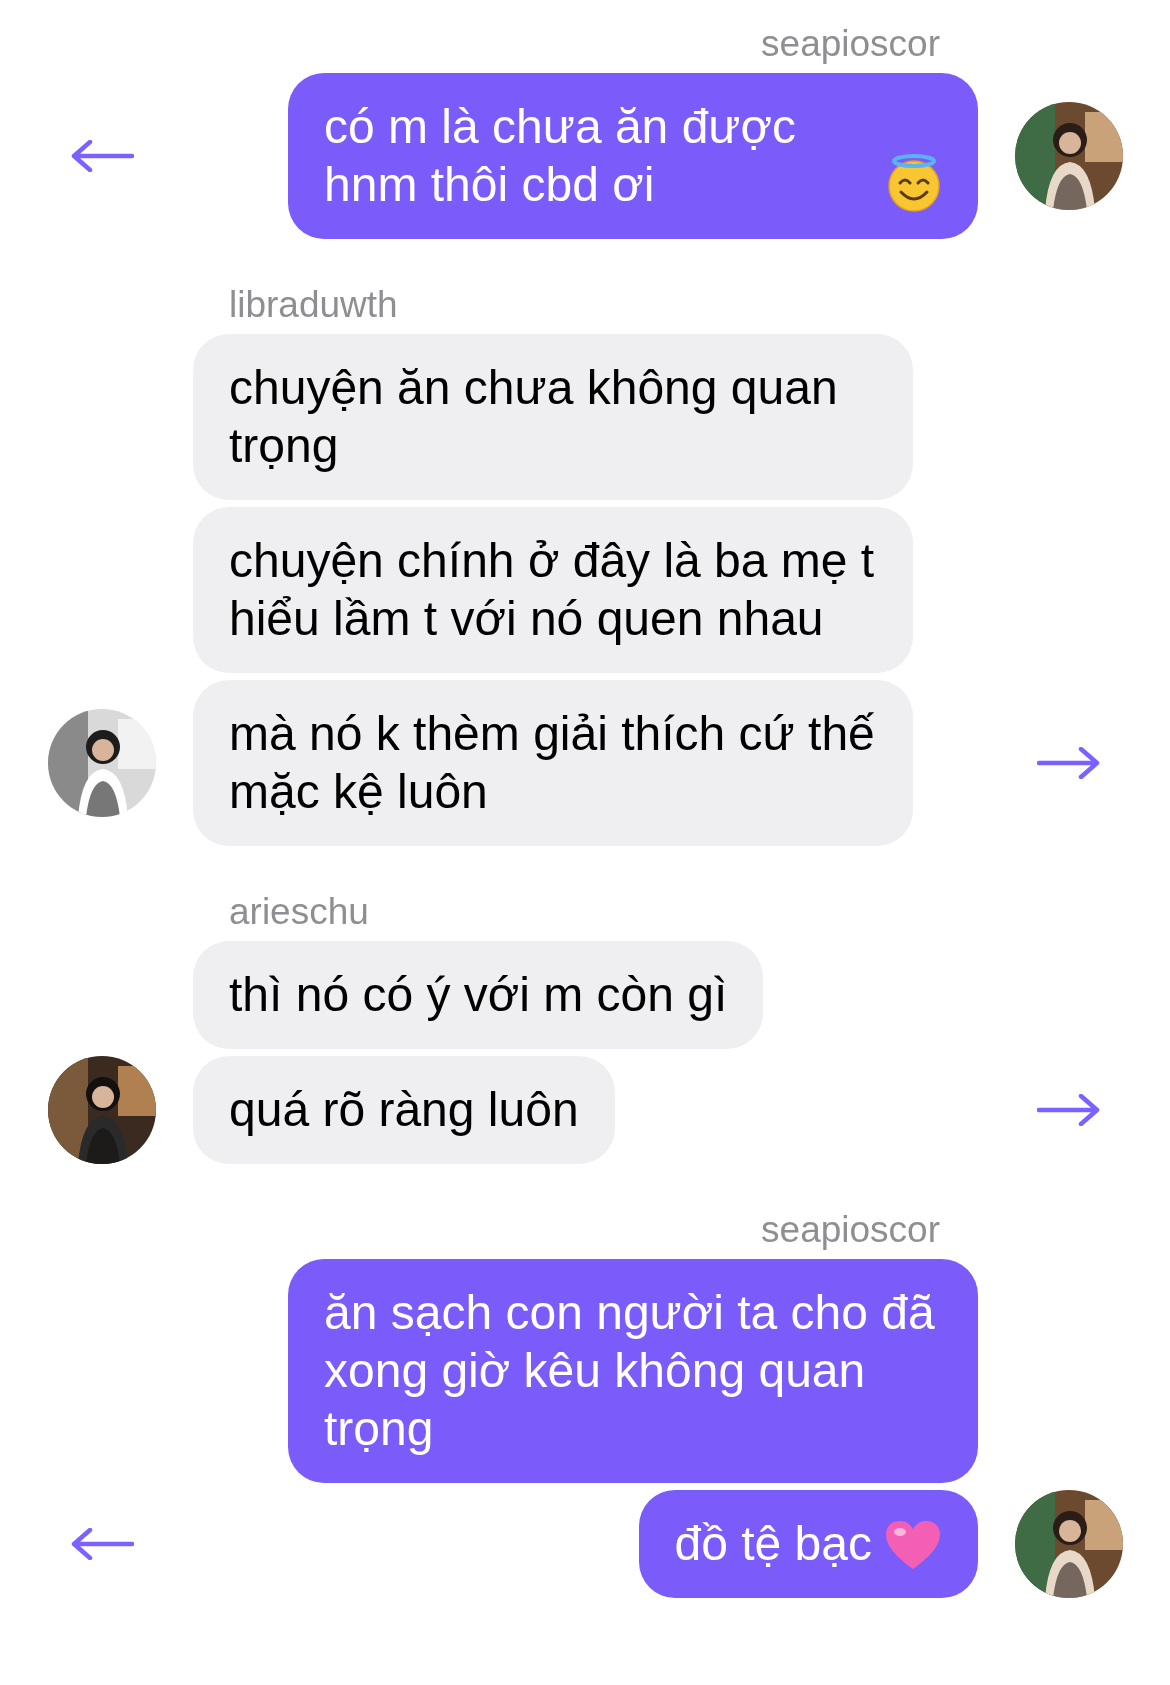  I want to click on sender-name: libraduwth, so click(313, 305).